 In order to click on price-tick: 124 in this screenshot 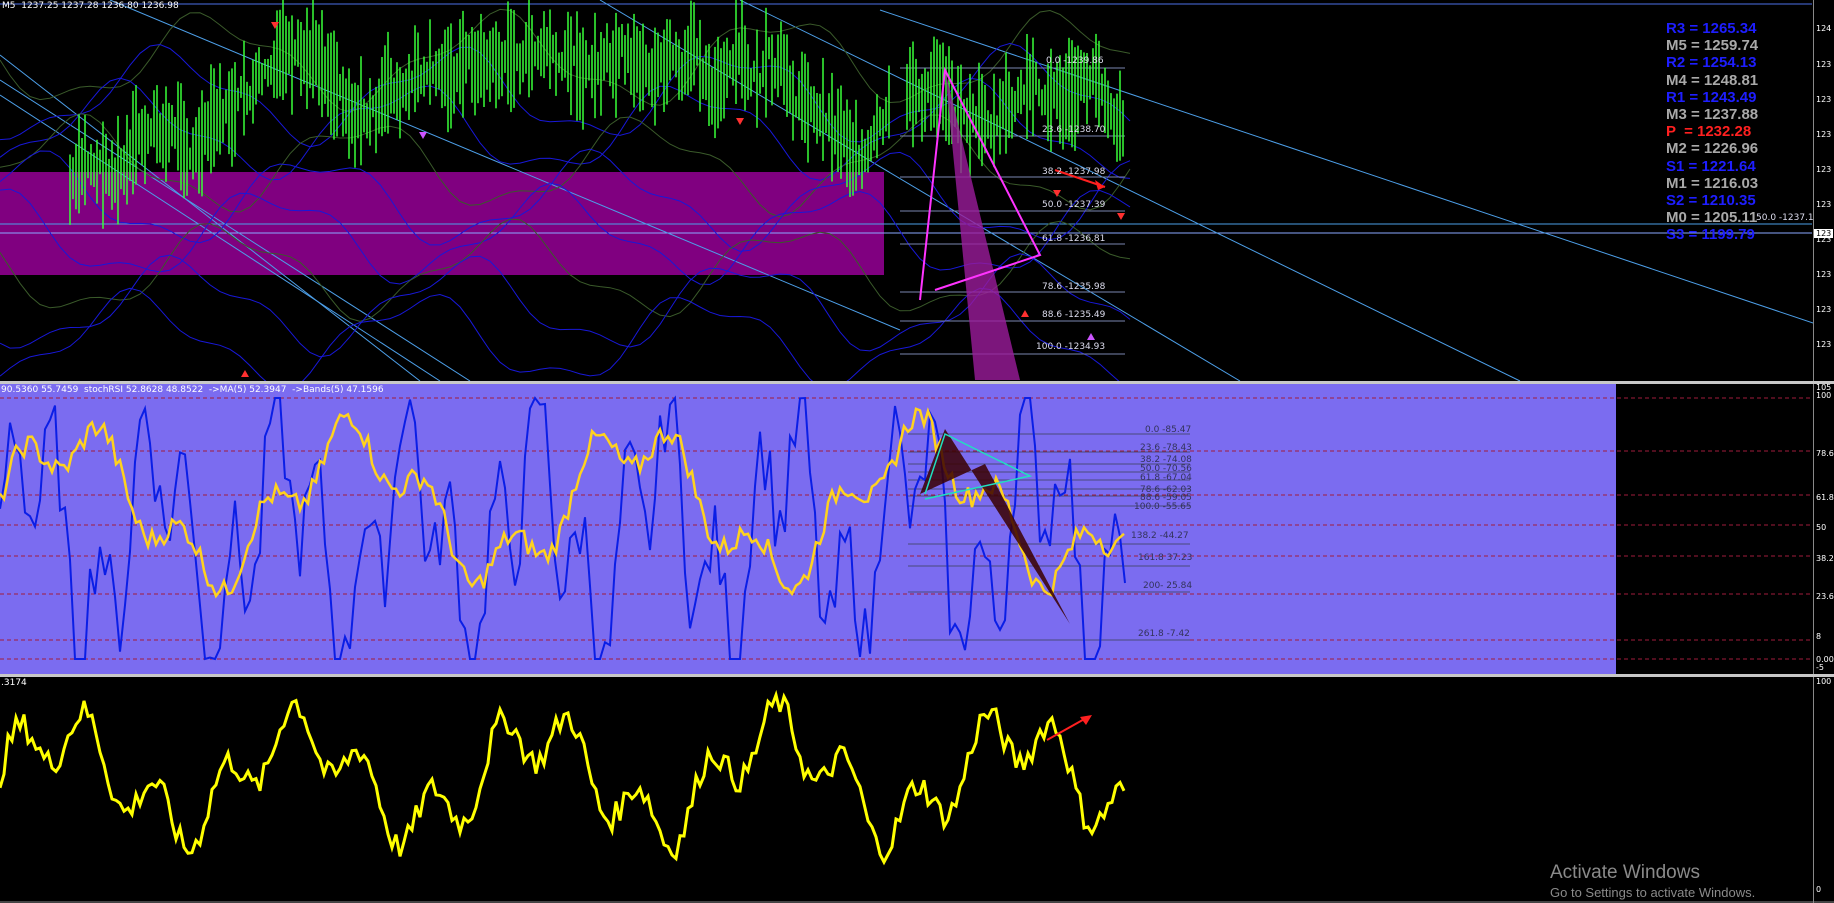, I will do `click(1824, 28)`.